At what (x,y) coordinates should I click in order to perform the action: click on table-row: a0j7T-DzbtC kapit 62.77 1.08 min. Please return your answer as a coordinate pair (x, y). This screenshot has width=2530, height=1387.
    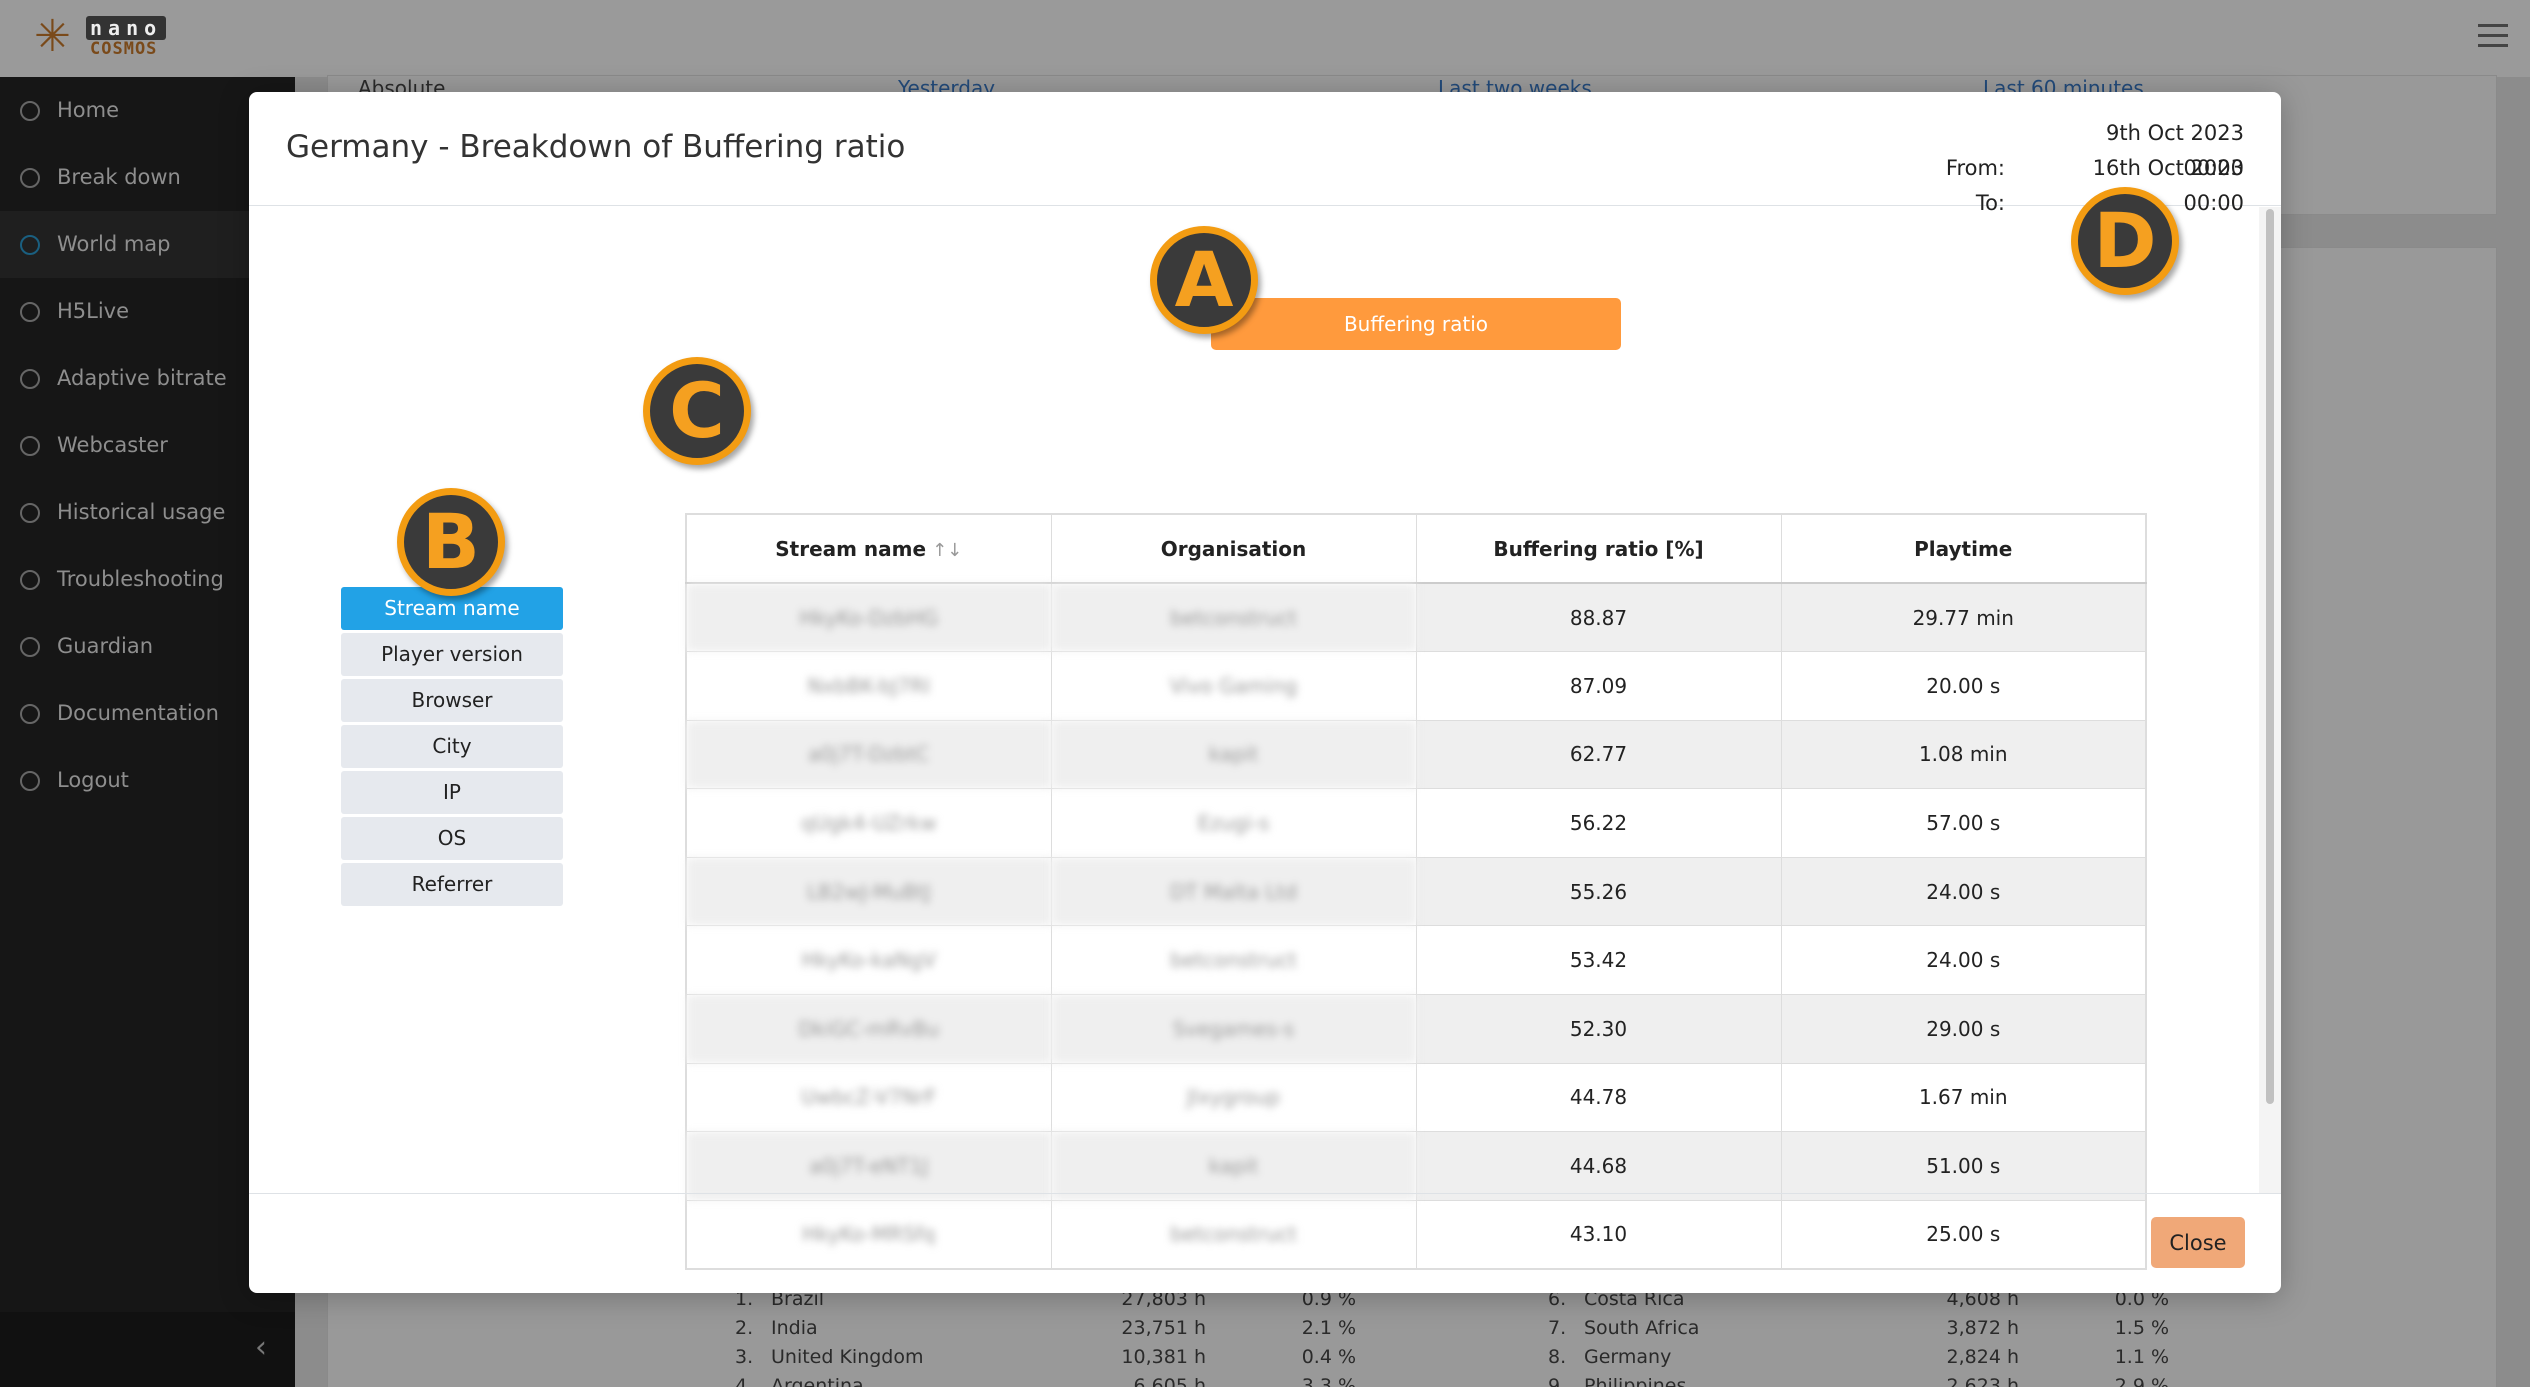
    Looking at the image, I should click on (1416, 754).